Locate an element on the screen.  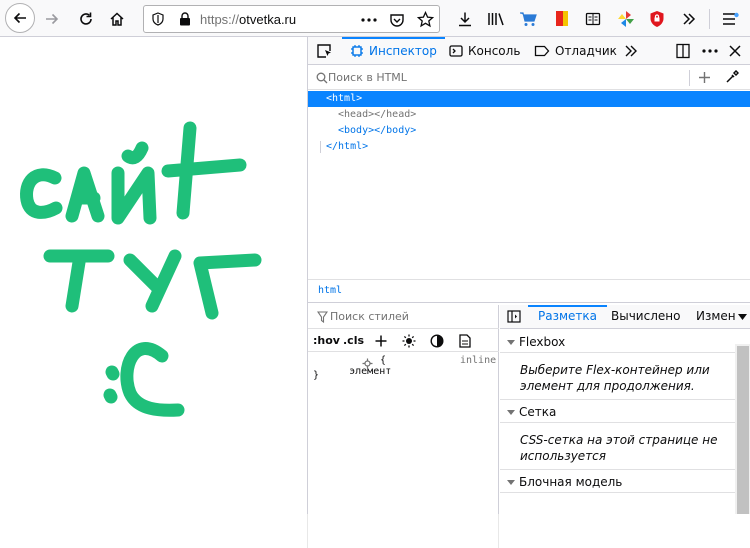
flag-extension-button is located at coordinates (562, 19).